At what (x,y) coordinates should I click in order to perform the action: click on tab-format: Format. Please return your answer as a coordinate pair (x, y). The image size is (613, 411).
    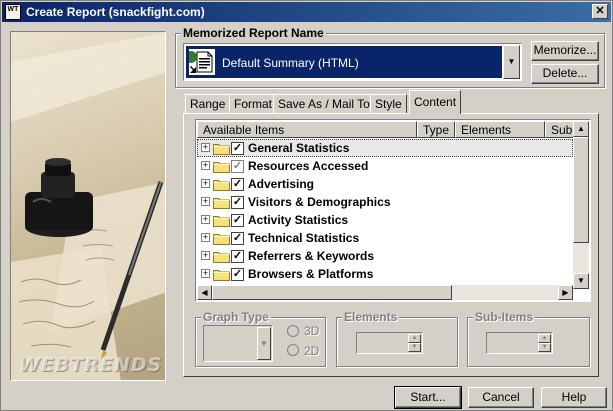
    Looking at the image, I should click on (253, 103).